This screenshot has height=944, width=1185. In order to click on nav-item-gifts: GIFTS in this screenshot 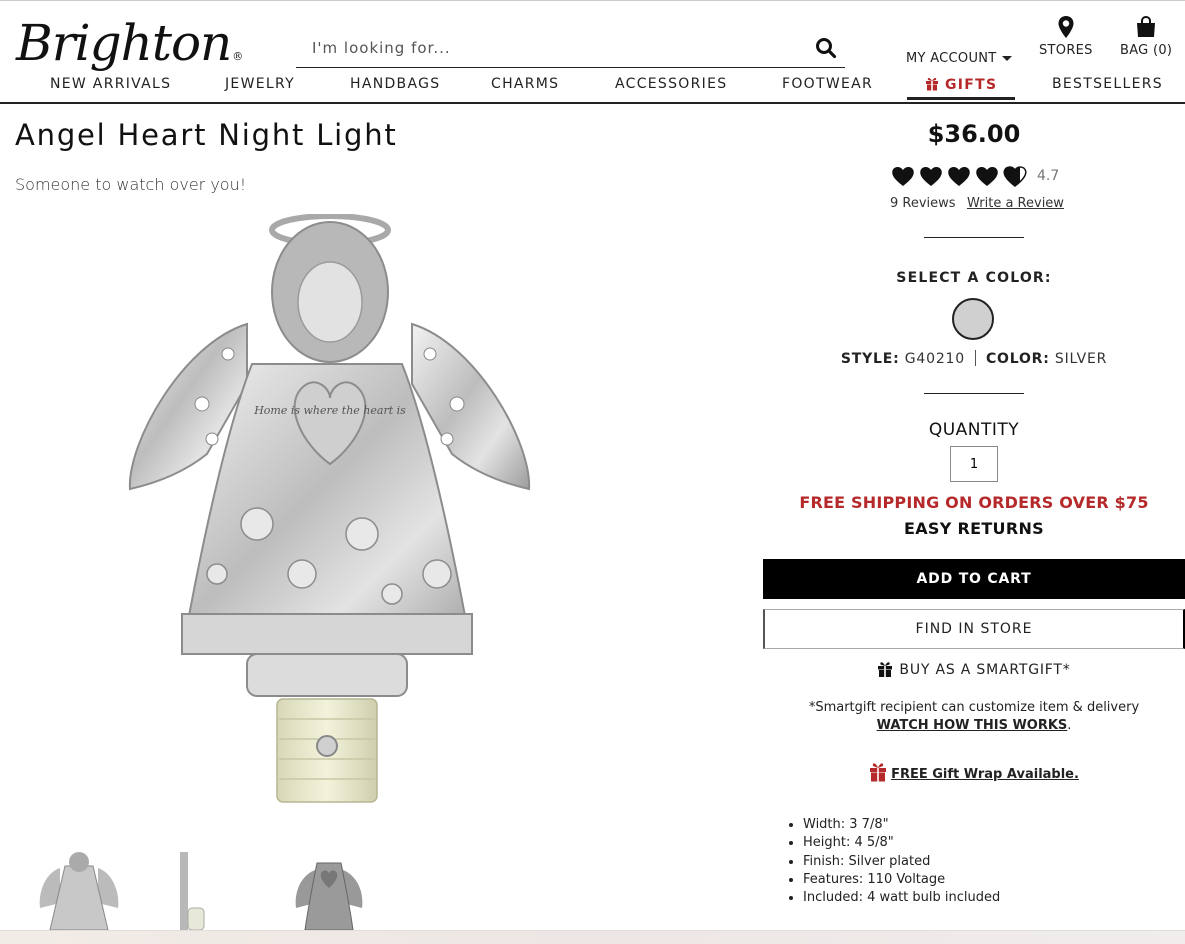, I will do `click(961, 88)`.